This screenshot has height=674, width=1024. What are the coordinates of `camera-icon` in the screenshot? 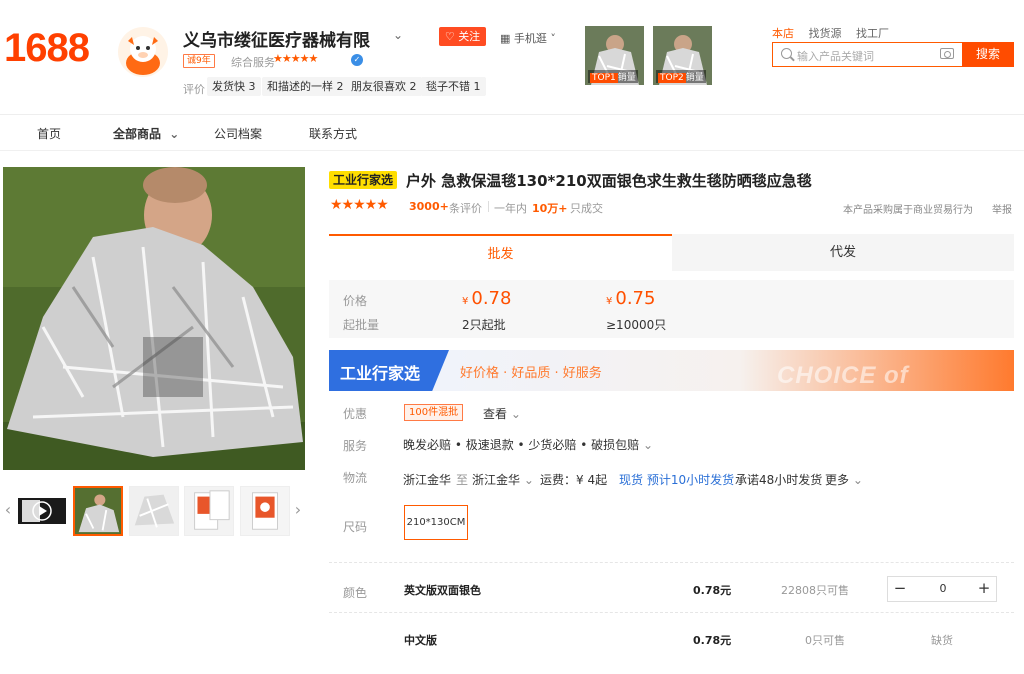 It's located at (947, 53).